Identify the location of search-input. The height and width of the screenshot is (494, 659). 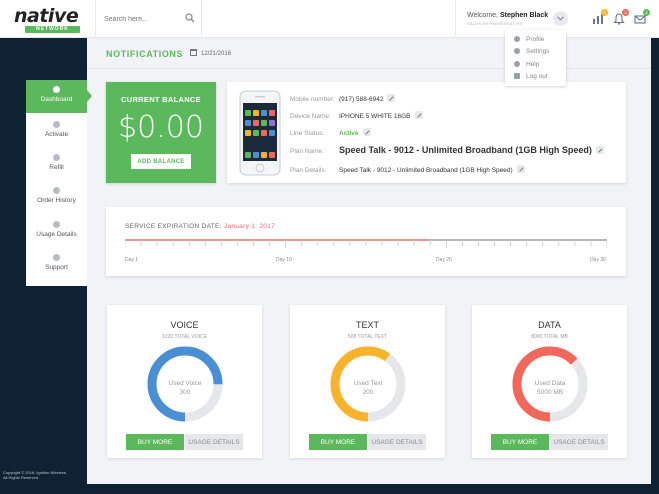
(143, 19).